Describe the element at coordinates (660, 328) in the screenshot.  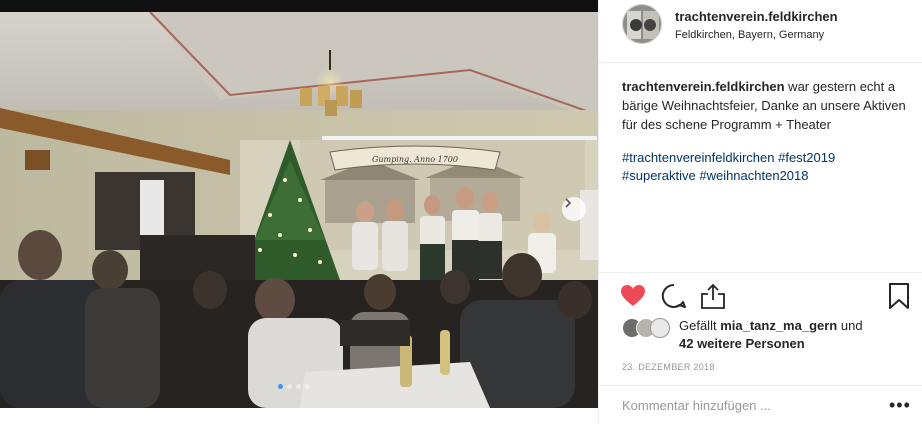
I see `liker-avatar` at that location.